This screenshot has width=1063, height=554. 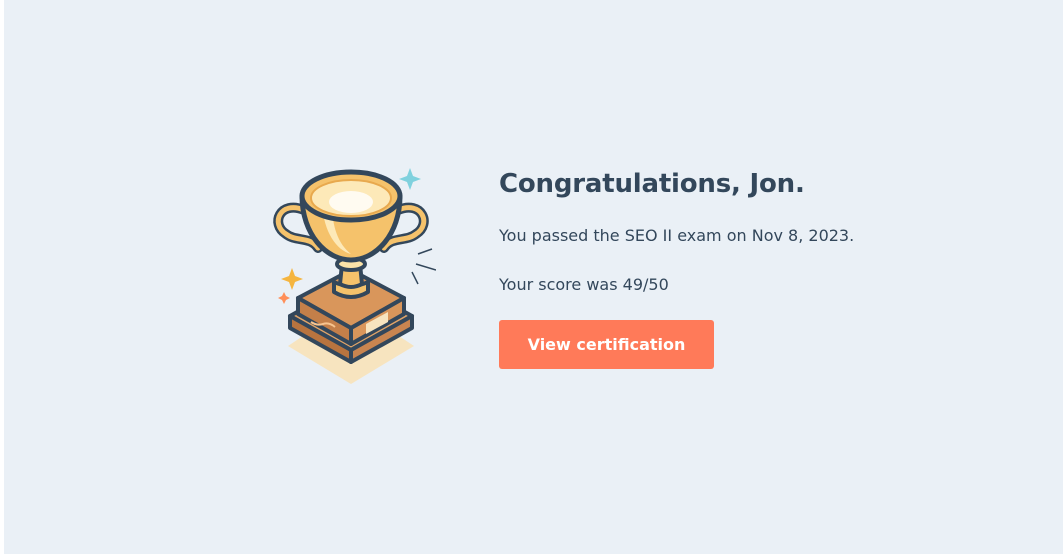 What do you see at coordinates (354, 276) in the screenshot?
I see `trophy-icon` at bounding box center [354, 276].